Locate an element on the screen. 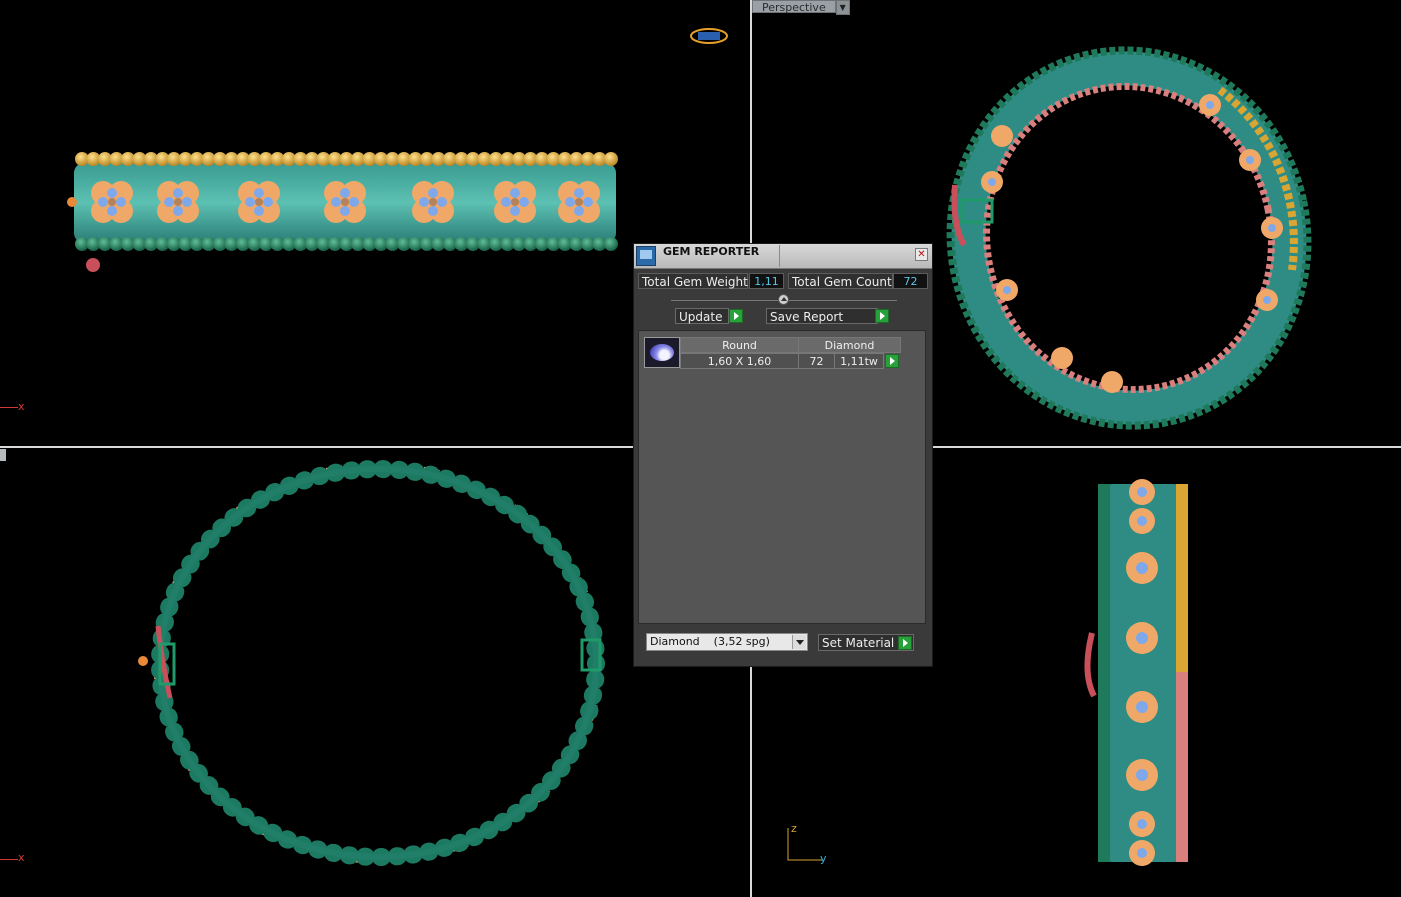 This screenshot has height=897, width=1401. view-cube-icon is located at coordinates (709, 36).